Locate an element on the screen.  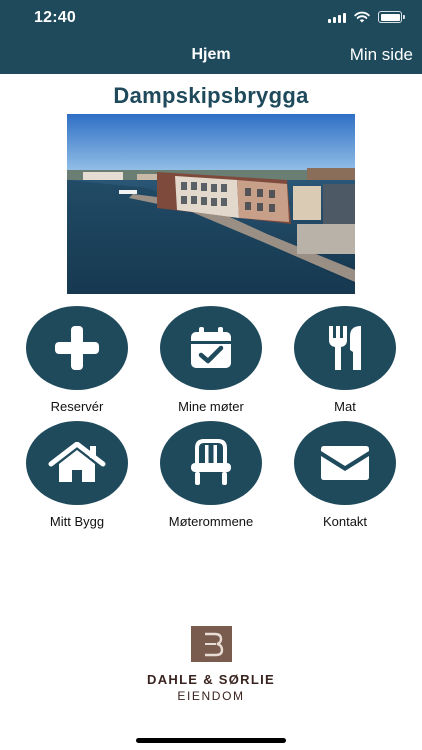
menu-item-mine-moter: Mine møter is located at coordinates (211, 360).